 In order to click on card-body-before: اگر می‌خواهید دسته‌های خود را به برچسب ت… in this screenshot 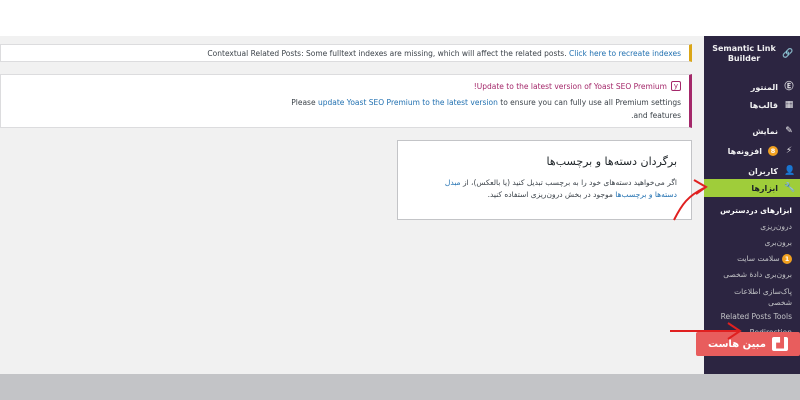, I will do `click(569, 182)`.